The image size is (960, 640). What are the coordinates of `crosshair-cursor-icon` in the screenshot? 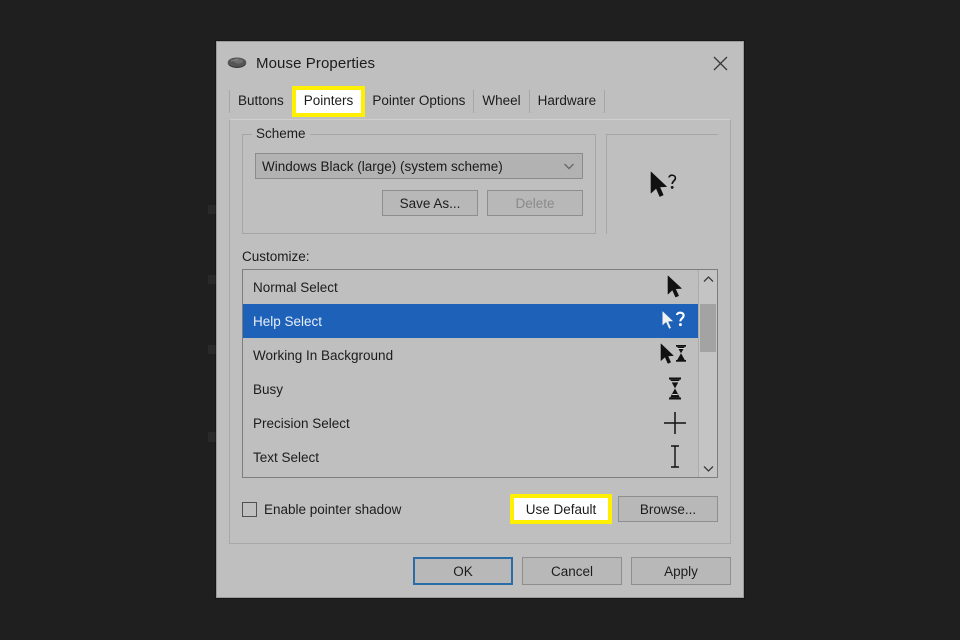 It's located at (675, 423).